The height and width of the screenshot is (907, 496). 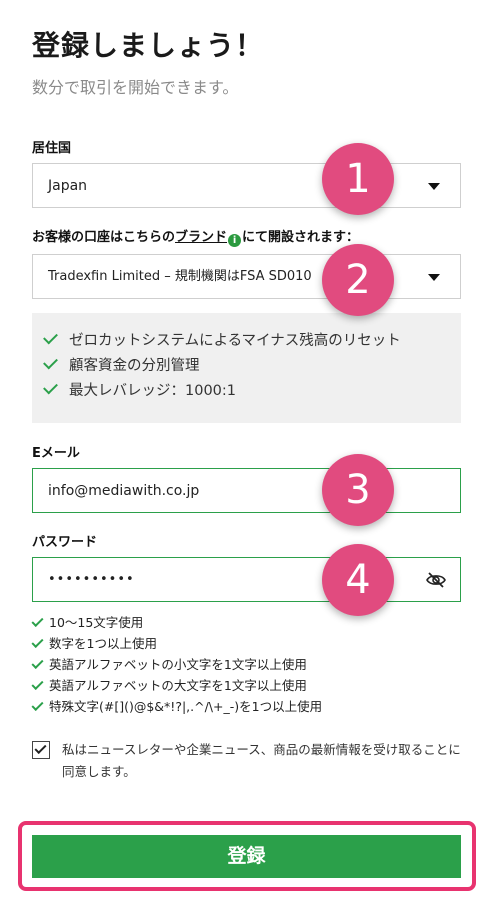 I want to click on brand-link: ブランド, so click(x=201, y=237).